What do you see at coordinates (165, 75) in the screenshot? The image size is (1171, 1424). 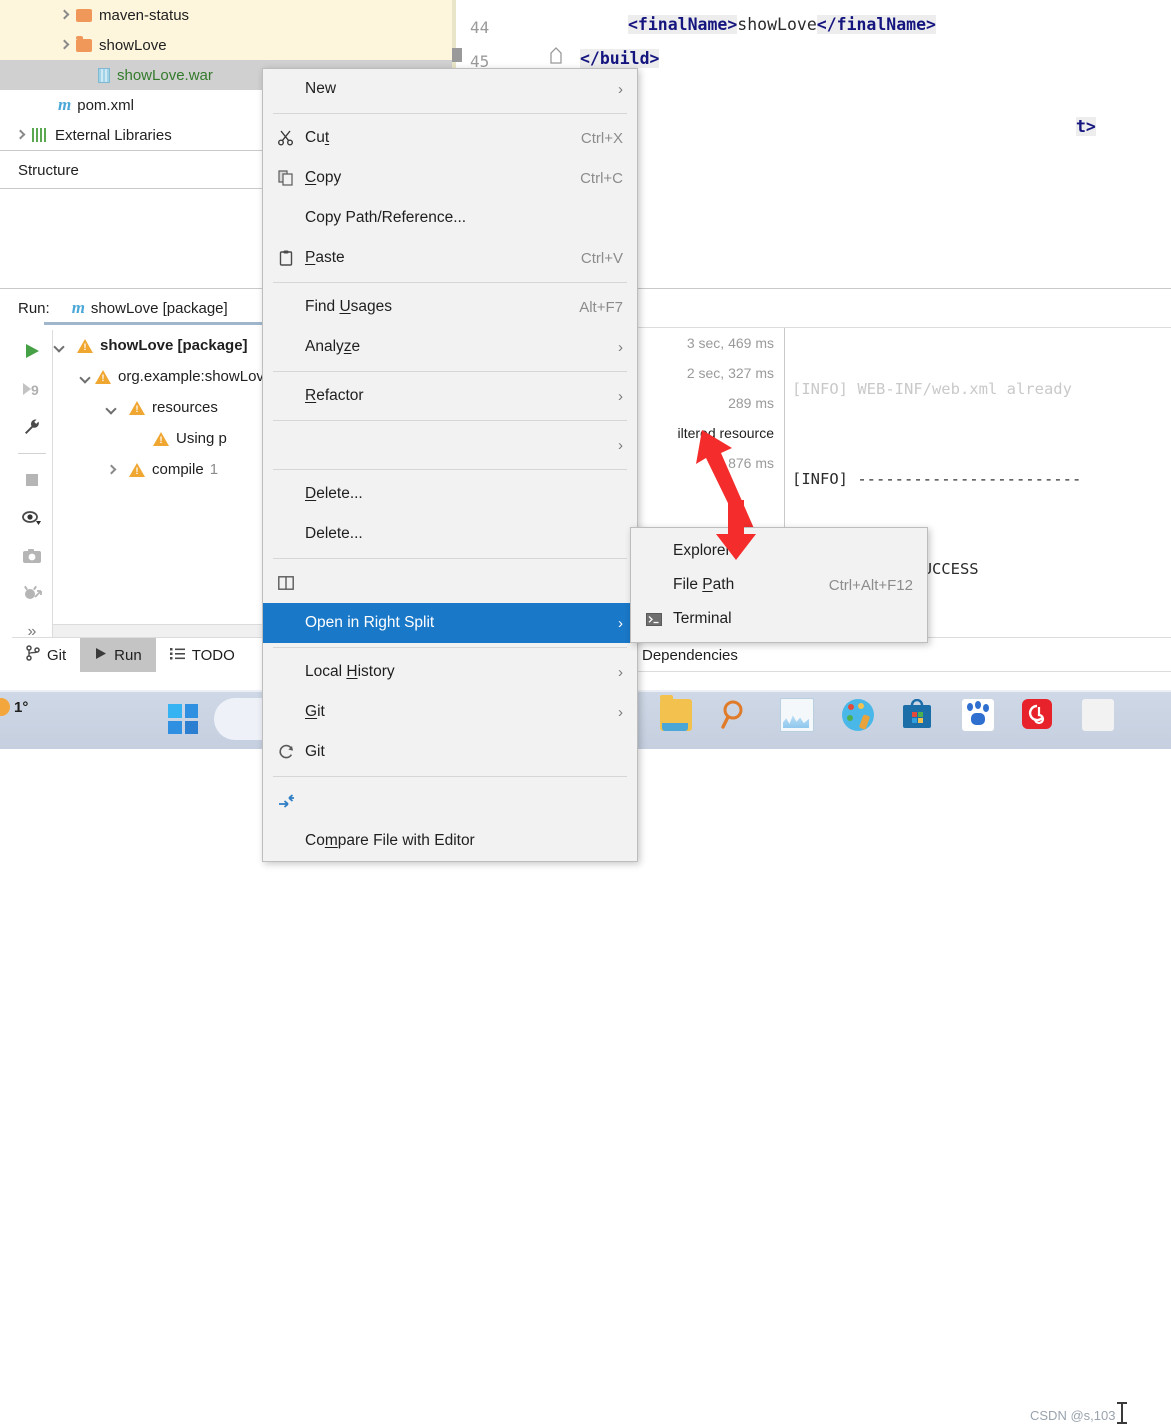 I see `tree-item-label: showLove.war` at bounding box center [165, 75].